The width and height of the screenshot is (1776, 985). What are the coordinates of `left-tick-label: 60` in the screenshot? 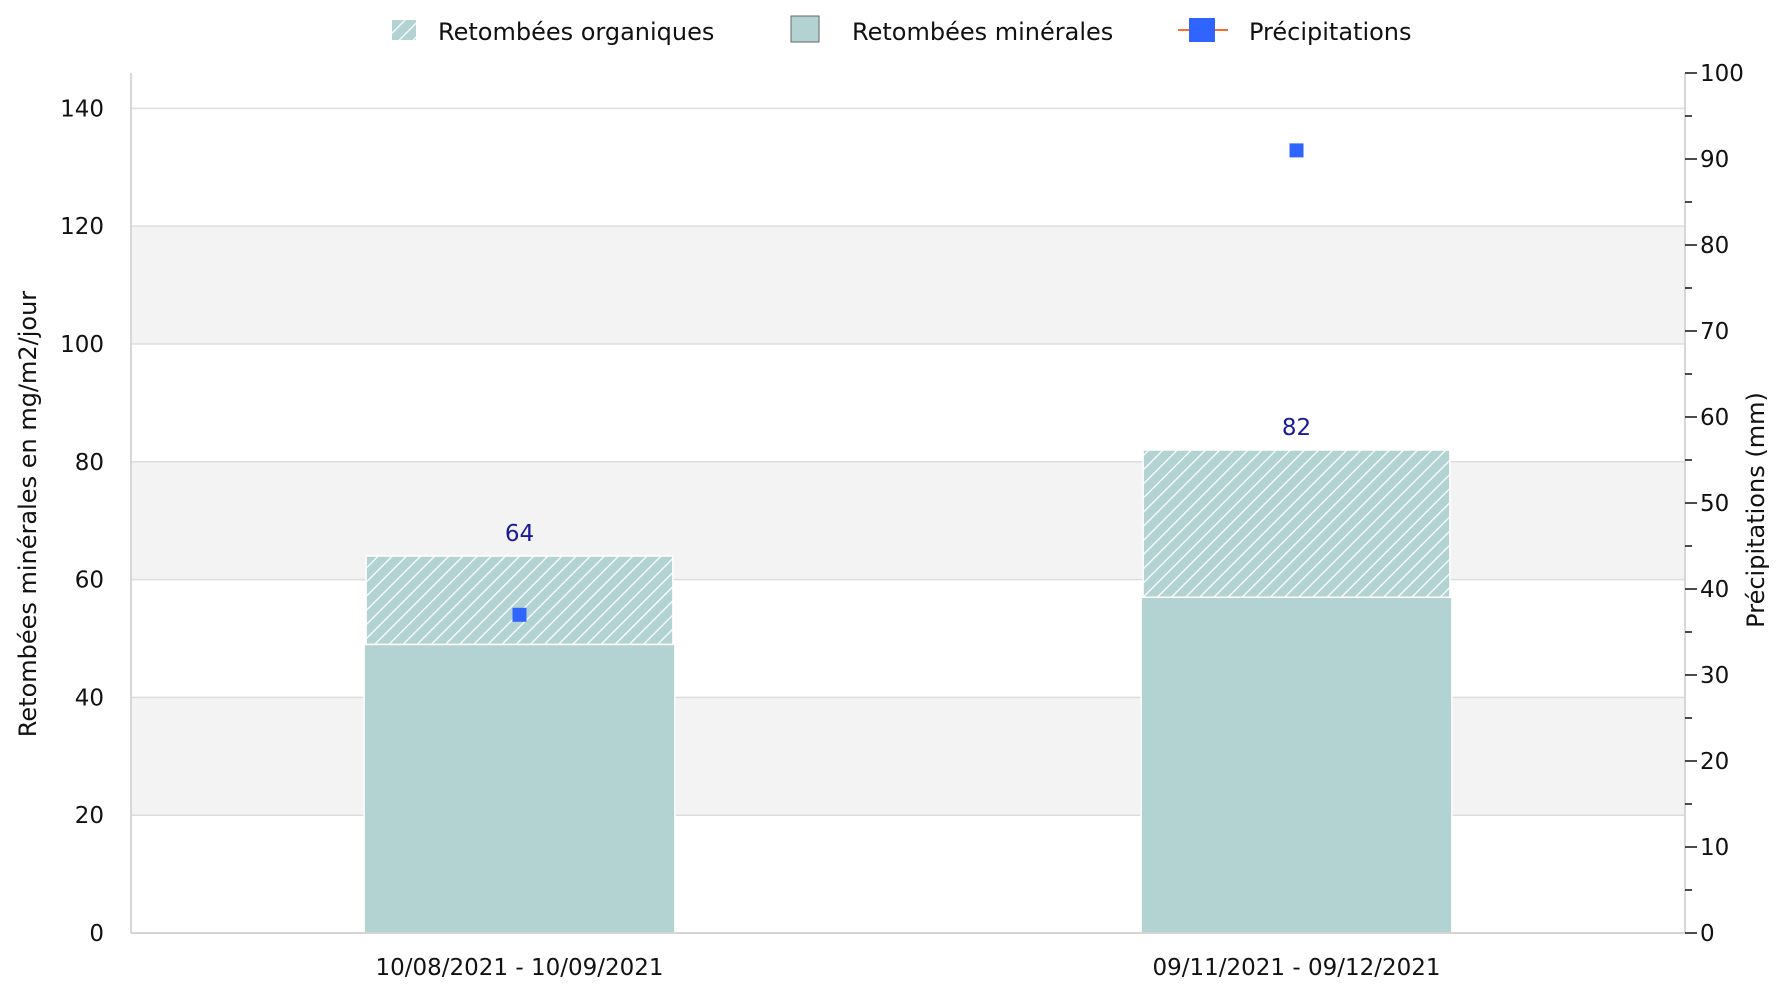 It's located at (89, 581).